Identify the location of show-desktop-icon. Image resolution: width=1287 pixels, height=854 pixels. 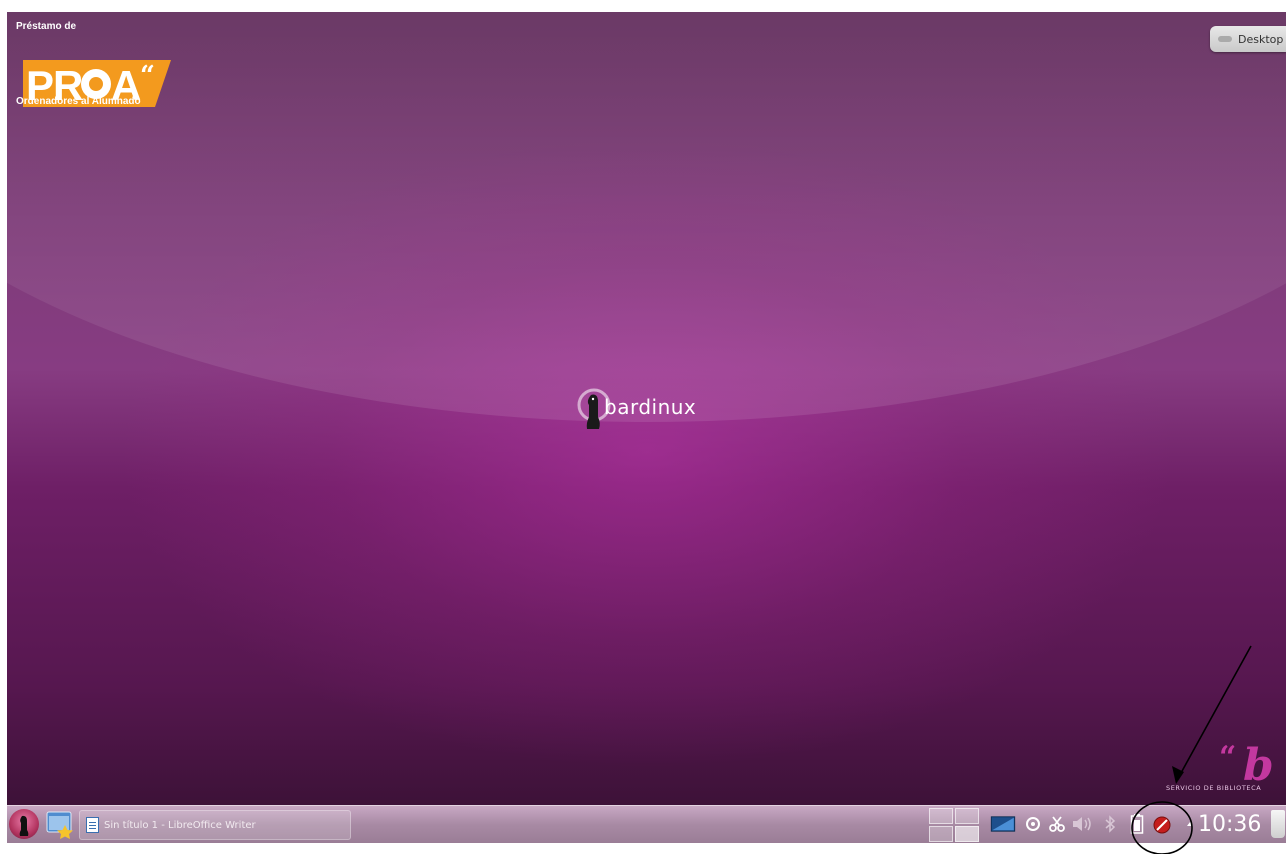
(59, 825).